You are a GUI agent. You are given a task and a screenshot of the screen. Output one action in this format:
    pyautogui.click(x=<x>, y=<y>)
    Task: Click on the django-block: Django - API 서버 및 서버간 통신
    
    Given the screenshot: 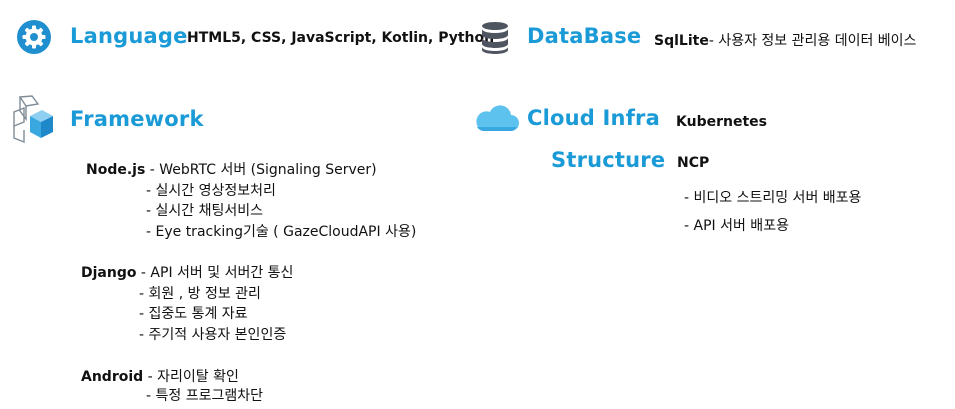 What is the action you would take?
    pyautogui.click(x=187, y=272)
    